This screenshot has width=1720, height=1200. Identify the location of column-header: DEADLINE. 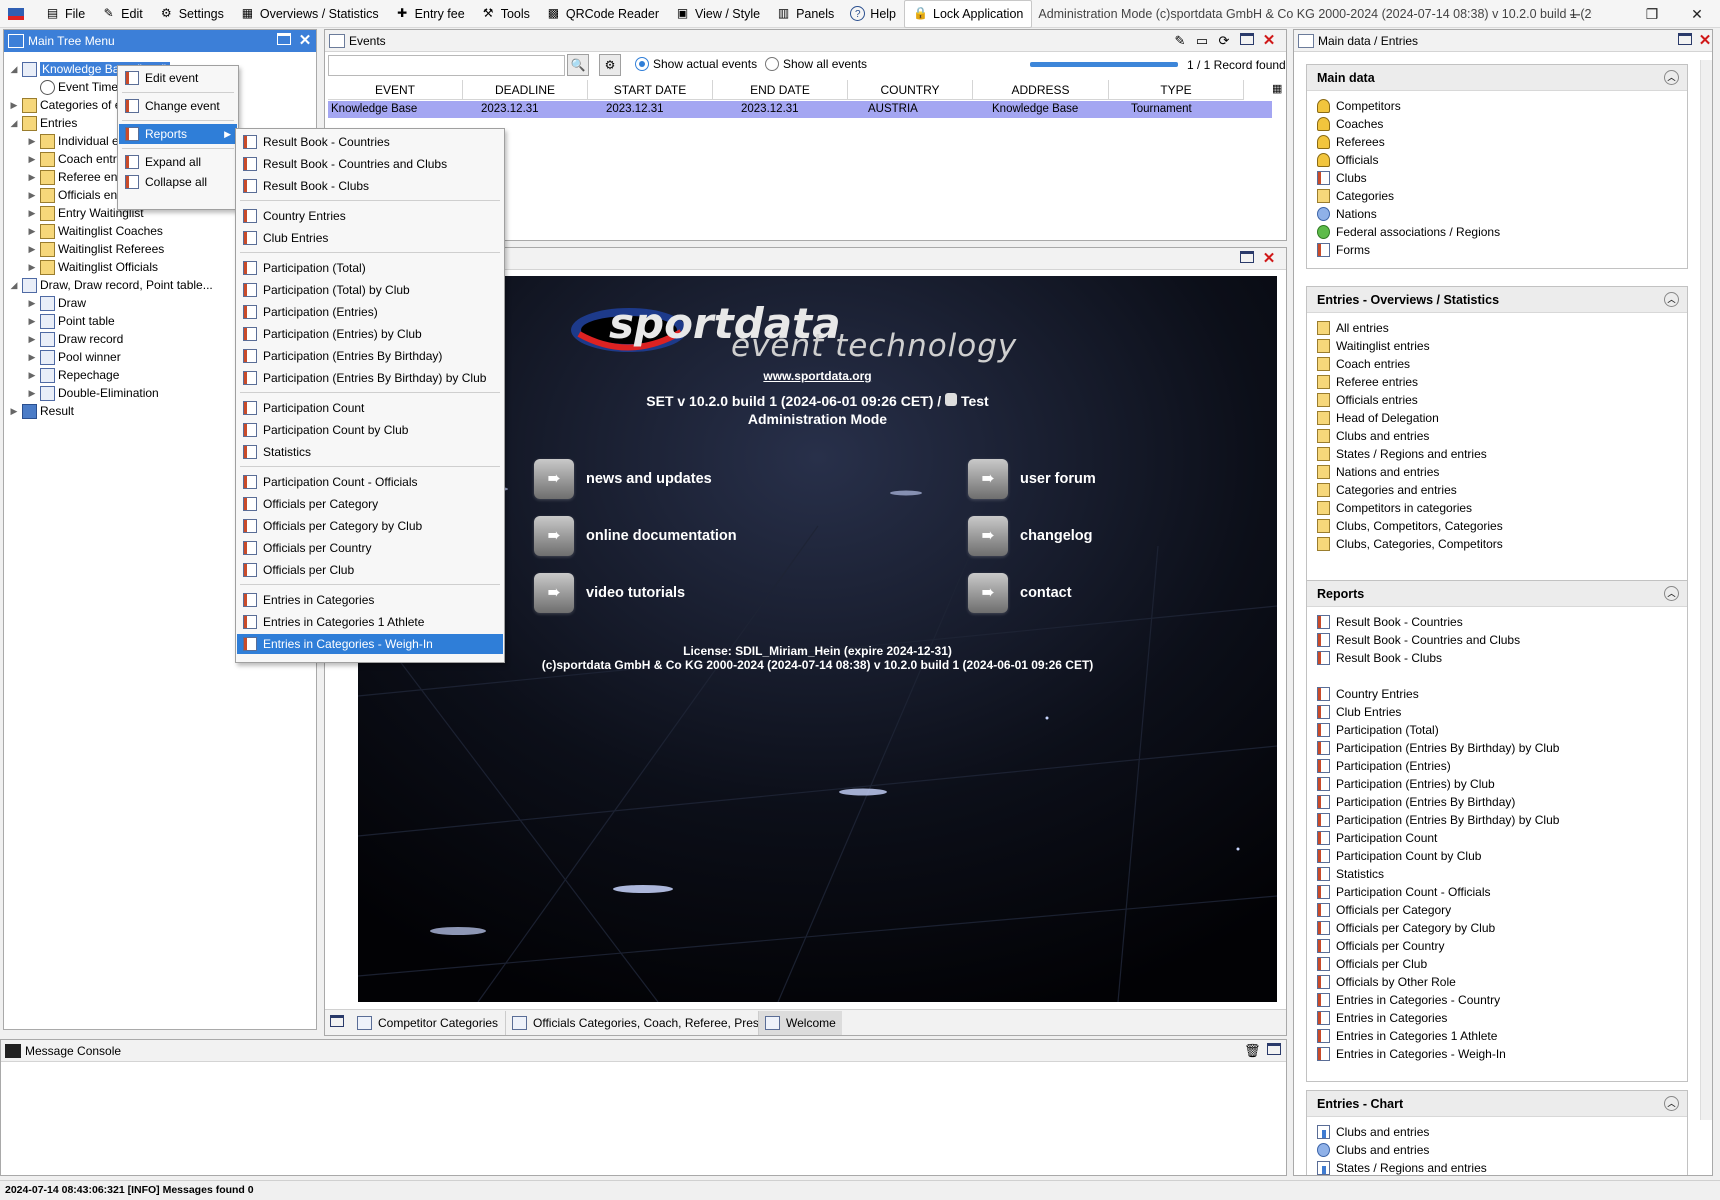
(525, 90).